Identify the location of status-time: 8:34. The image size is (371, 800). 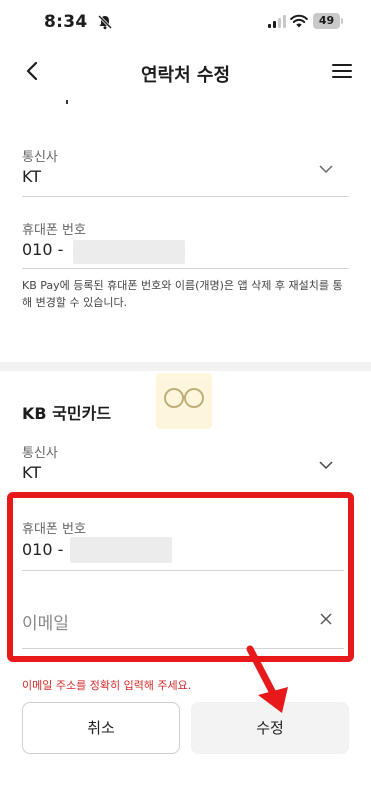
(66, 22).